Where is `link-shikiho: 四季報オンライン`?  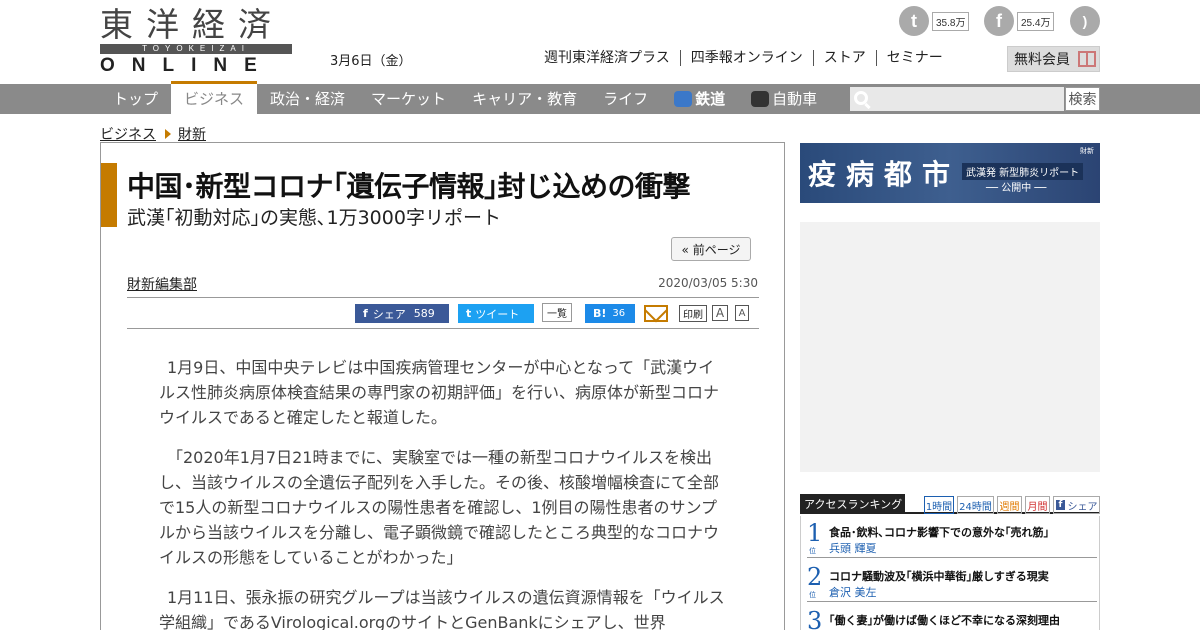 link-shikiho: 四季報オンライン is located at coordinates (747, 58).